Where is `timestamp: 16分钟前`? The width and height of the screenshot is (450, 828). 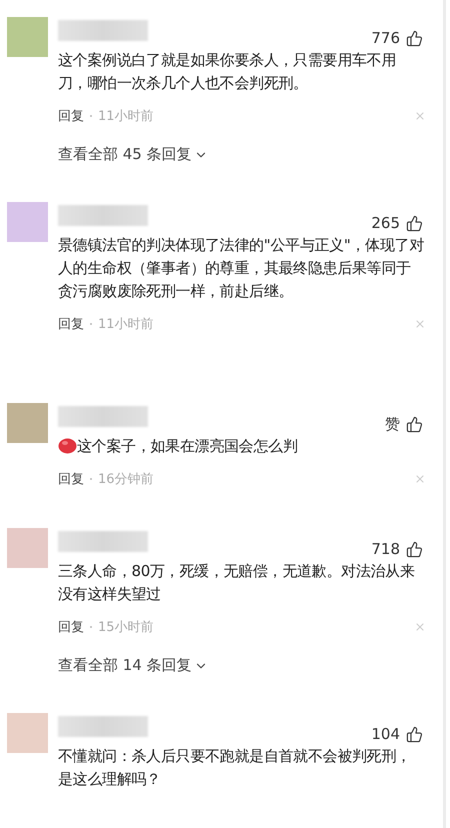
timestamp: 16分钟前 is located at coordinates (126, 479).